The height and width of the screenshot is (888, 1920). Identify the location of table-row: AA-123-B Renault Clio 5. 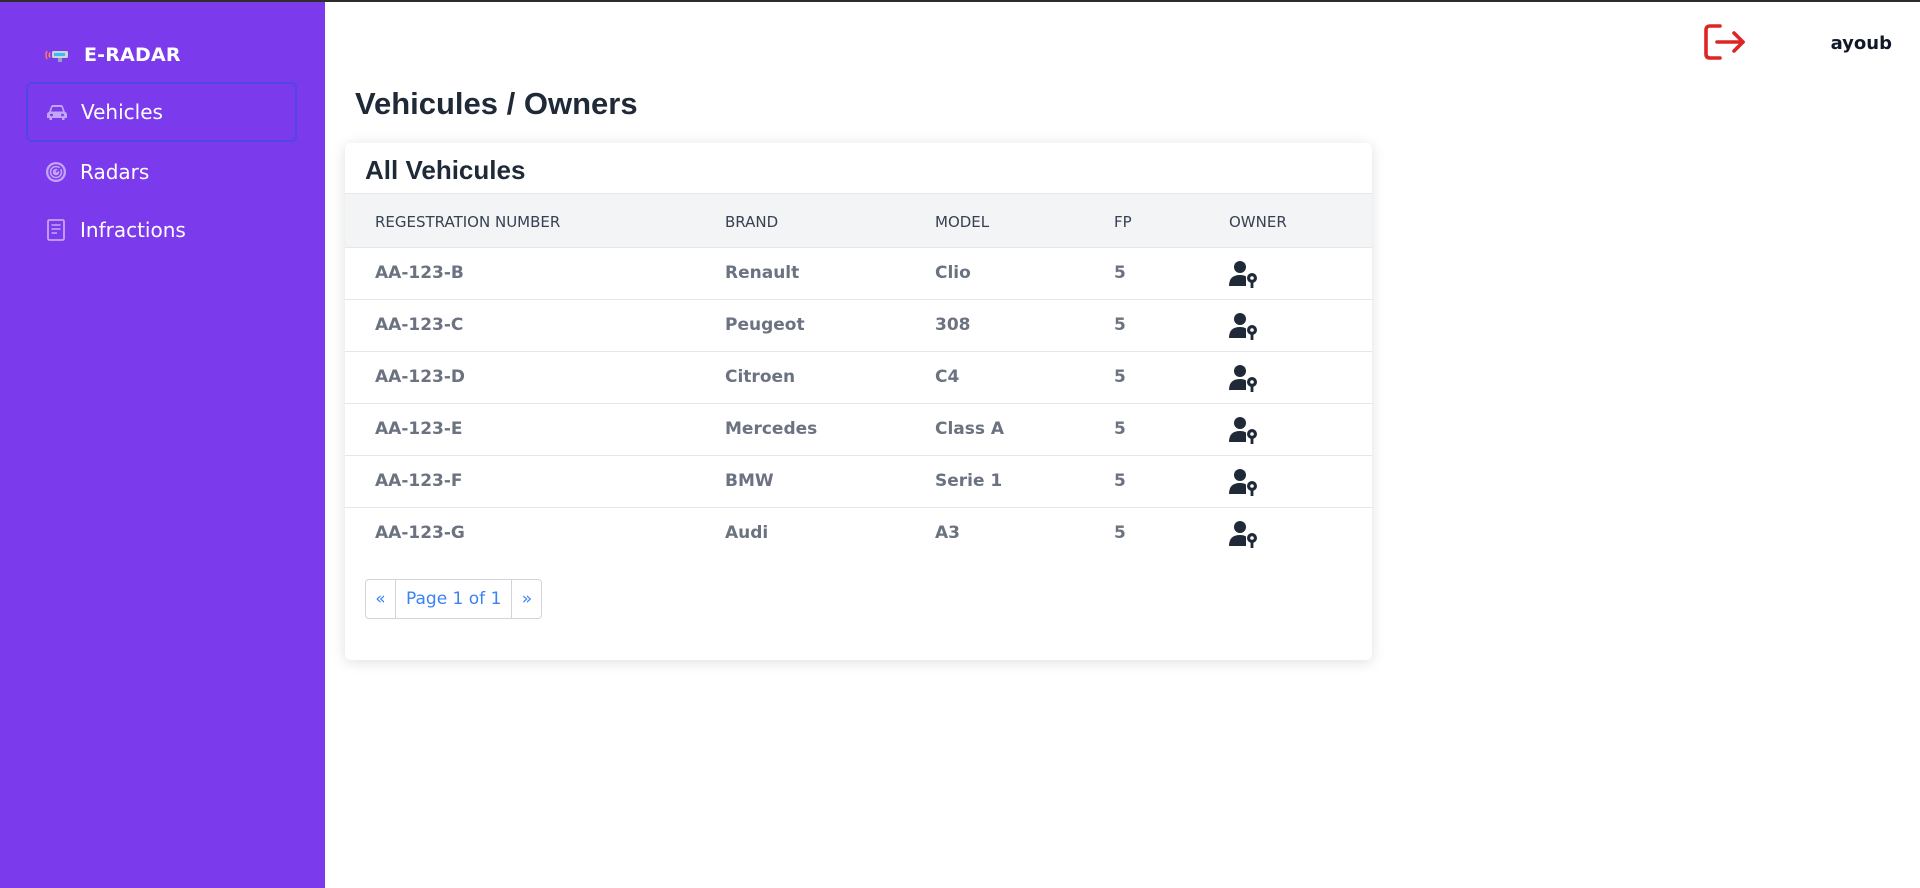
(858, 274).